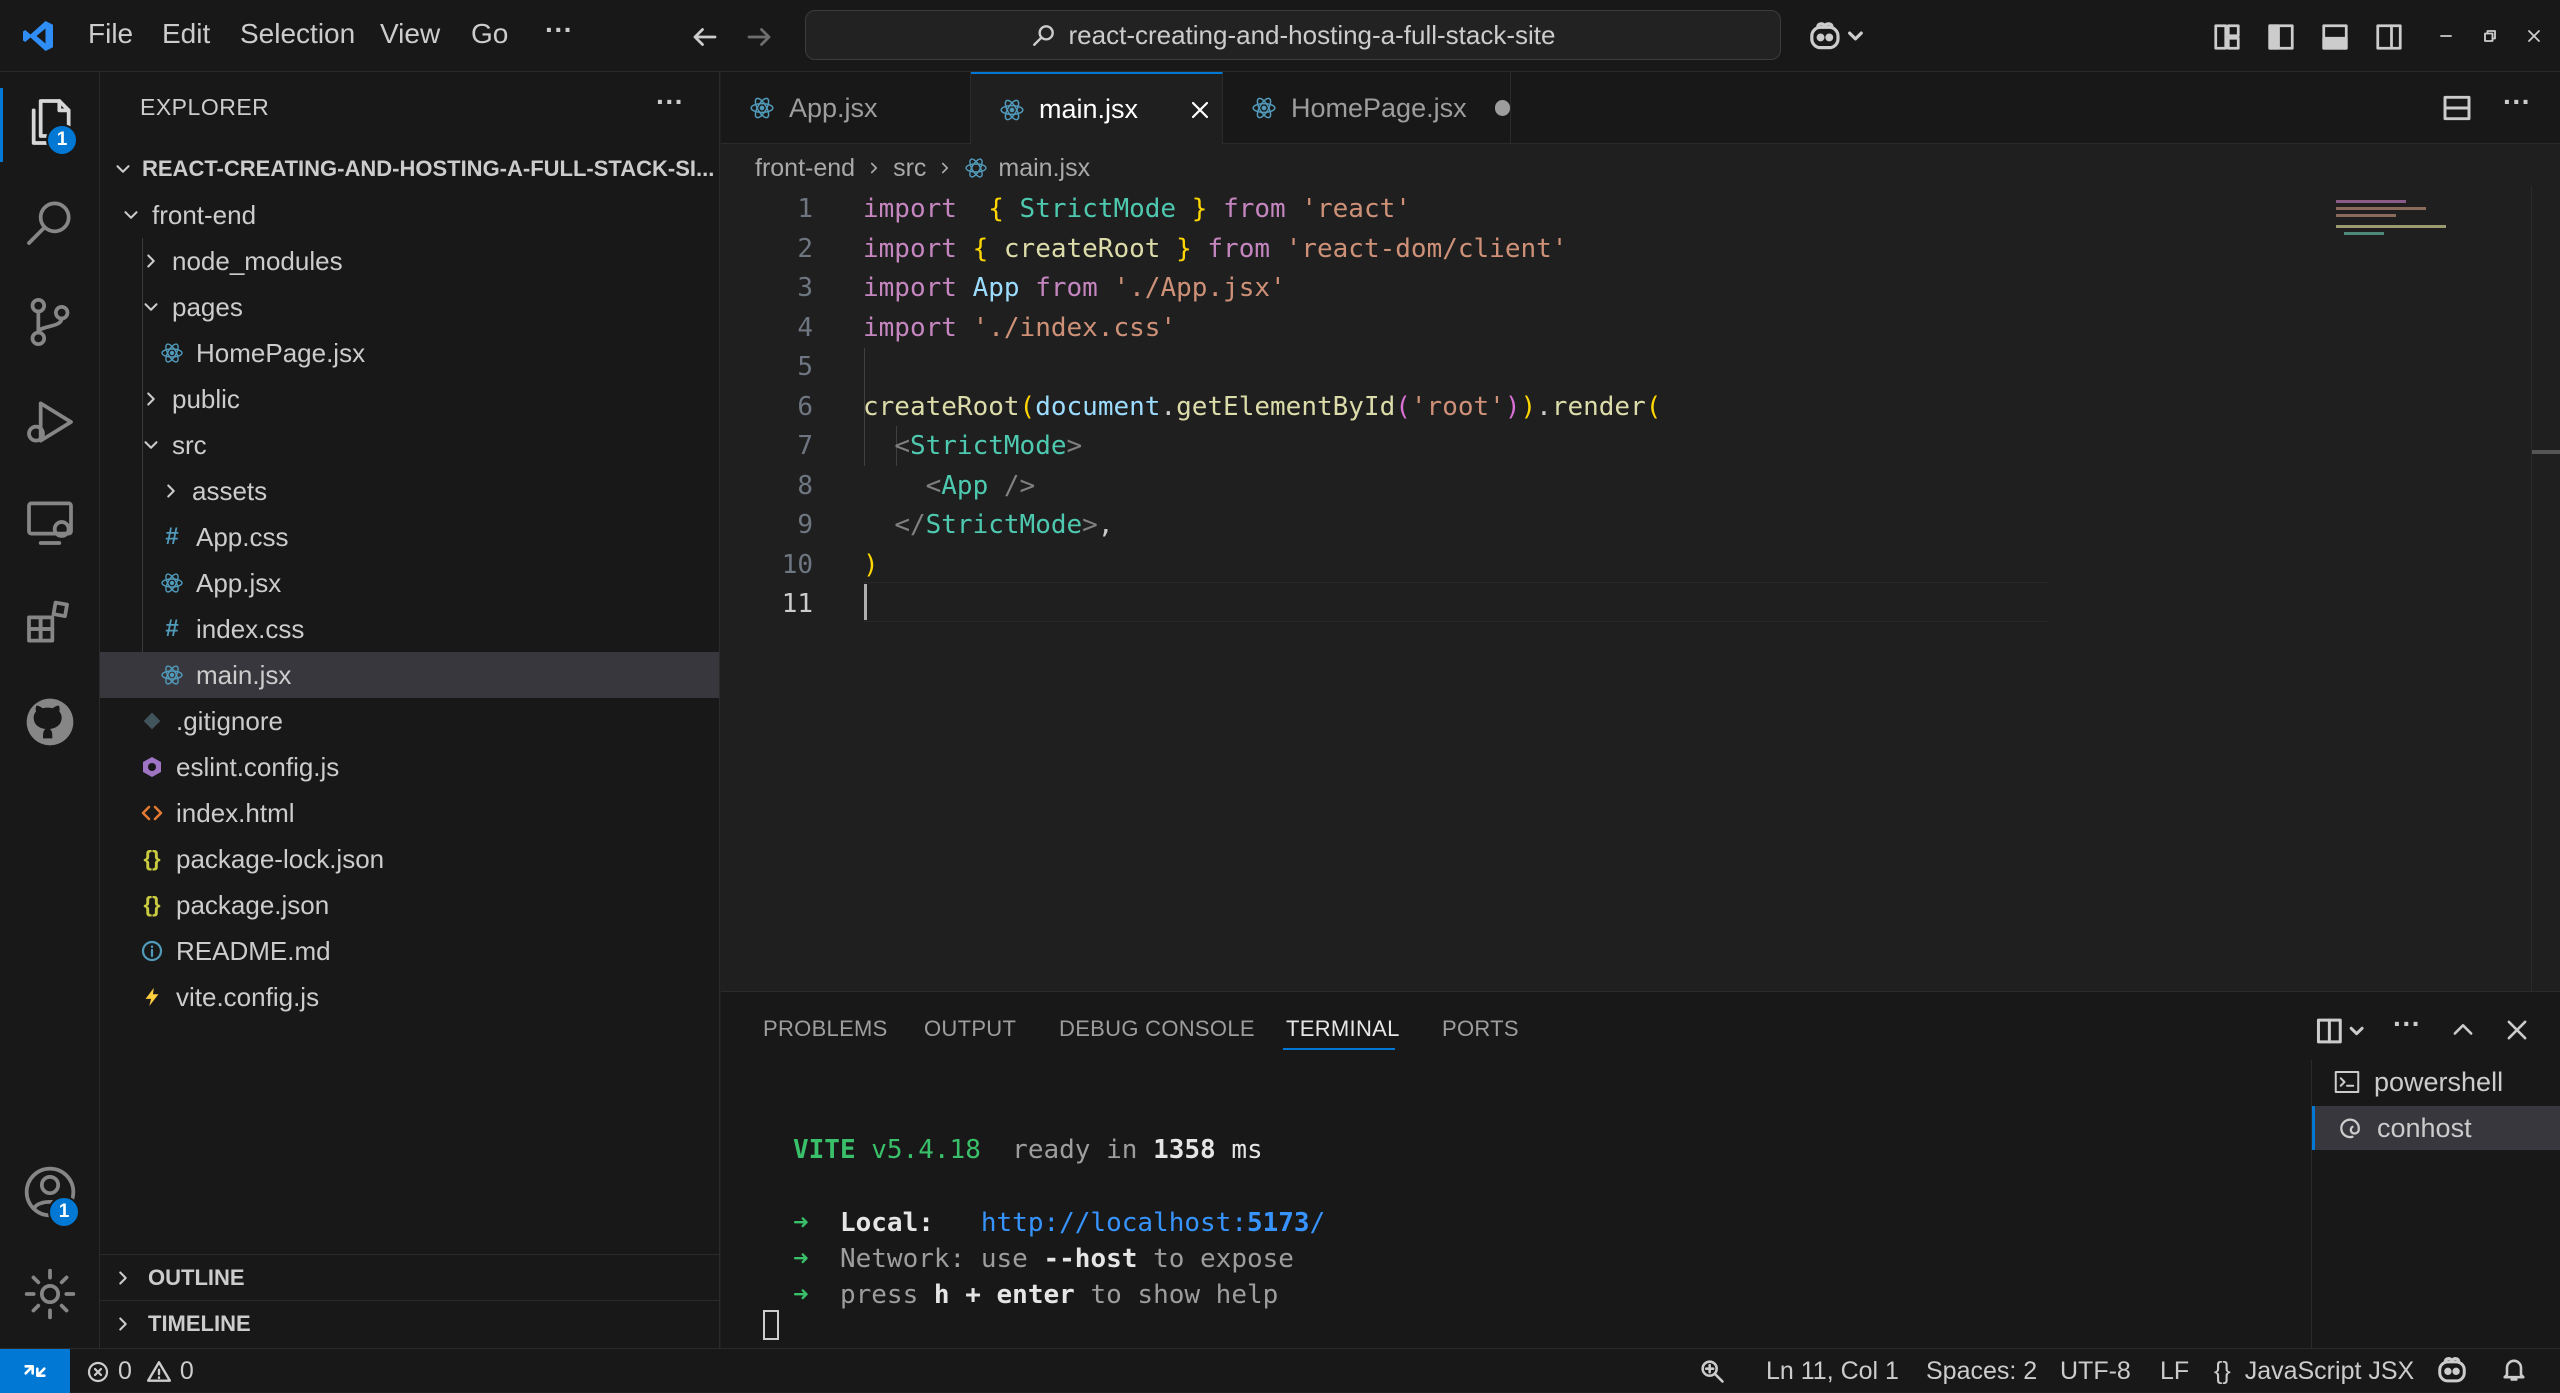  What do you see at coordinates (886, 1223) in the screenshot?
I see `local-label: Local:` at bounding box center [886, 1223].